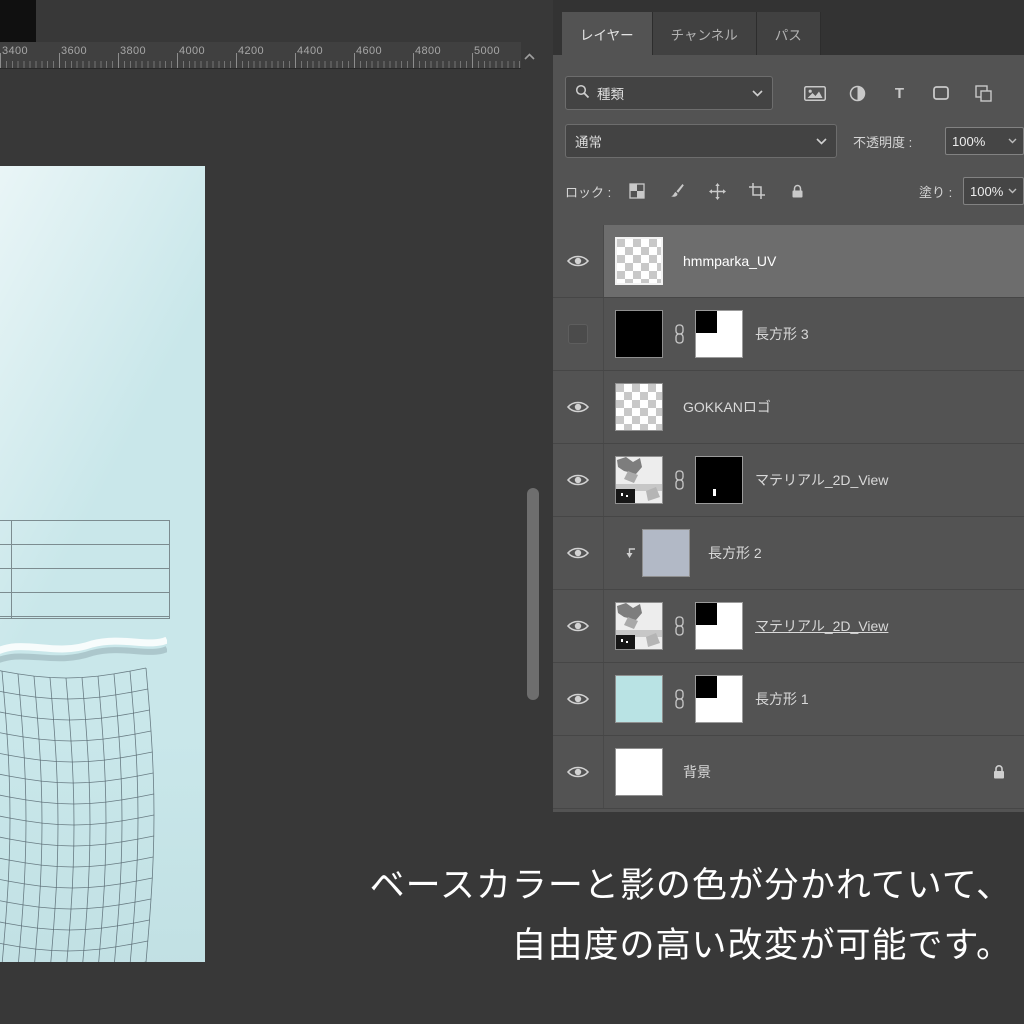 The height and width of the screenshot is (1024, 1024). I want to click on background-lock-icon, so click(999, 772).